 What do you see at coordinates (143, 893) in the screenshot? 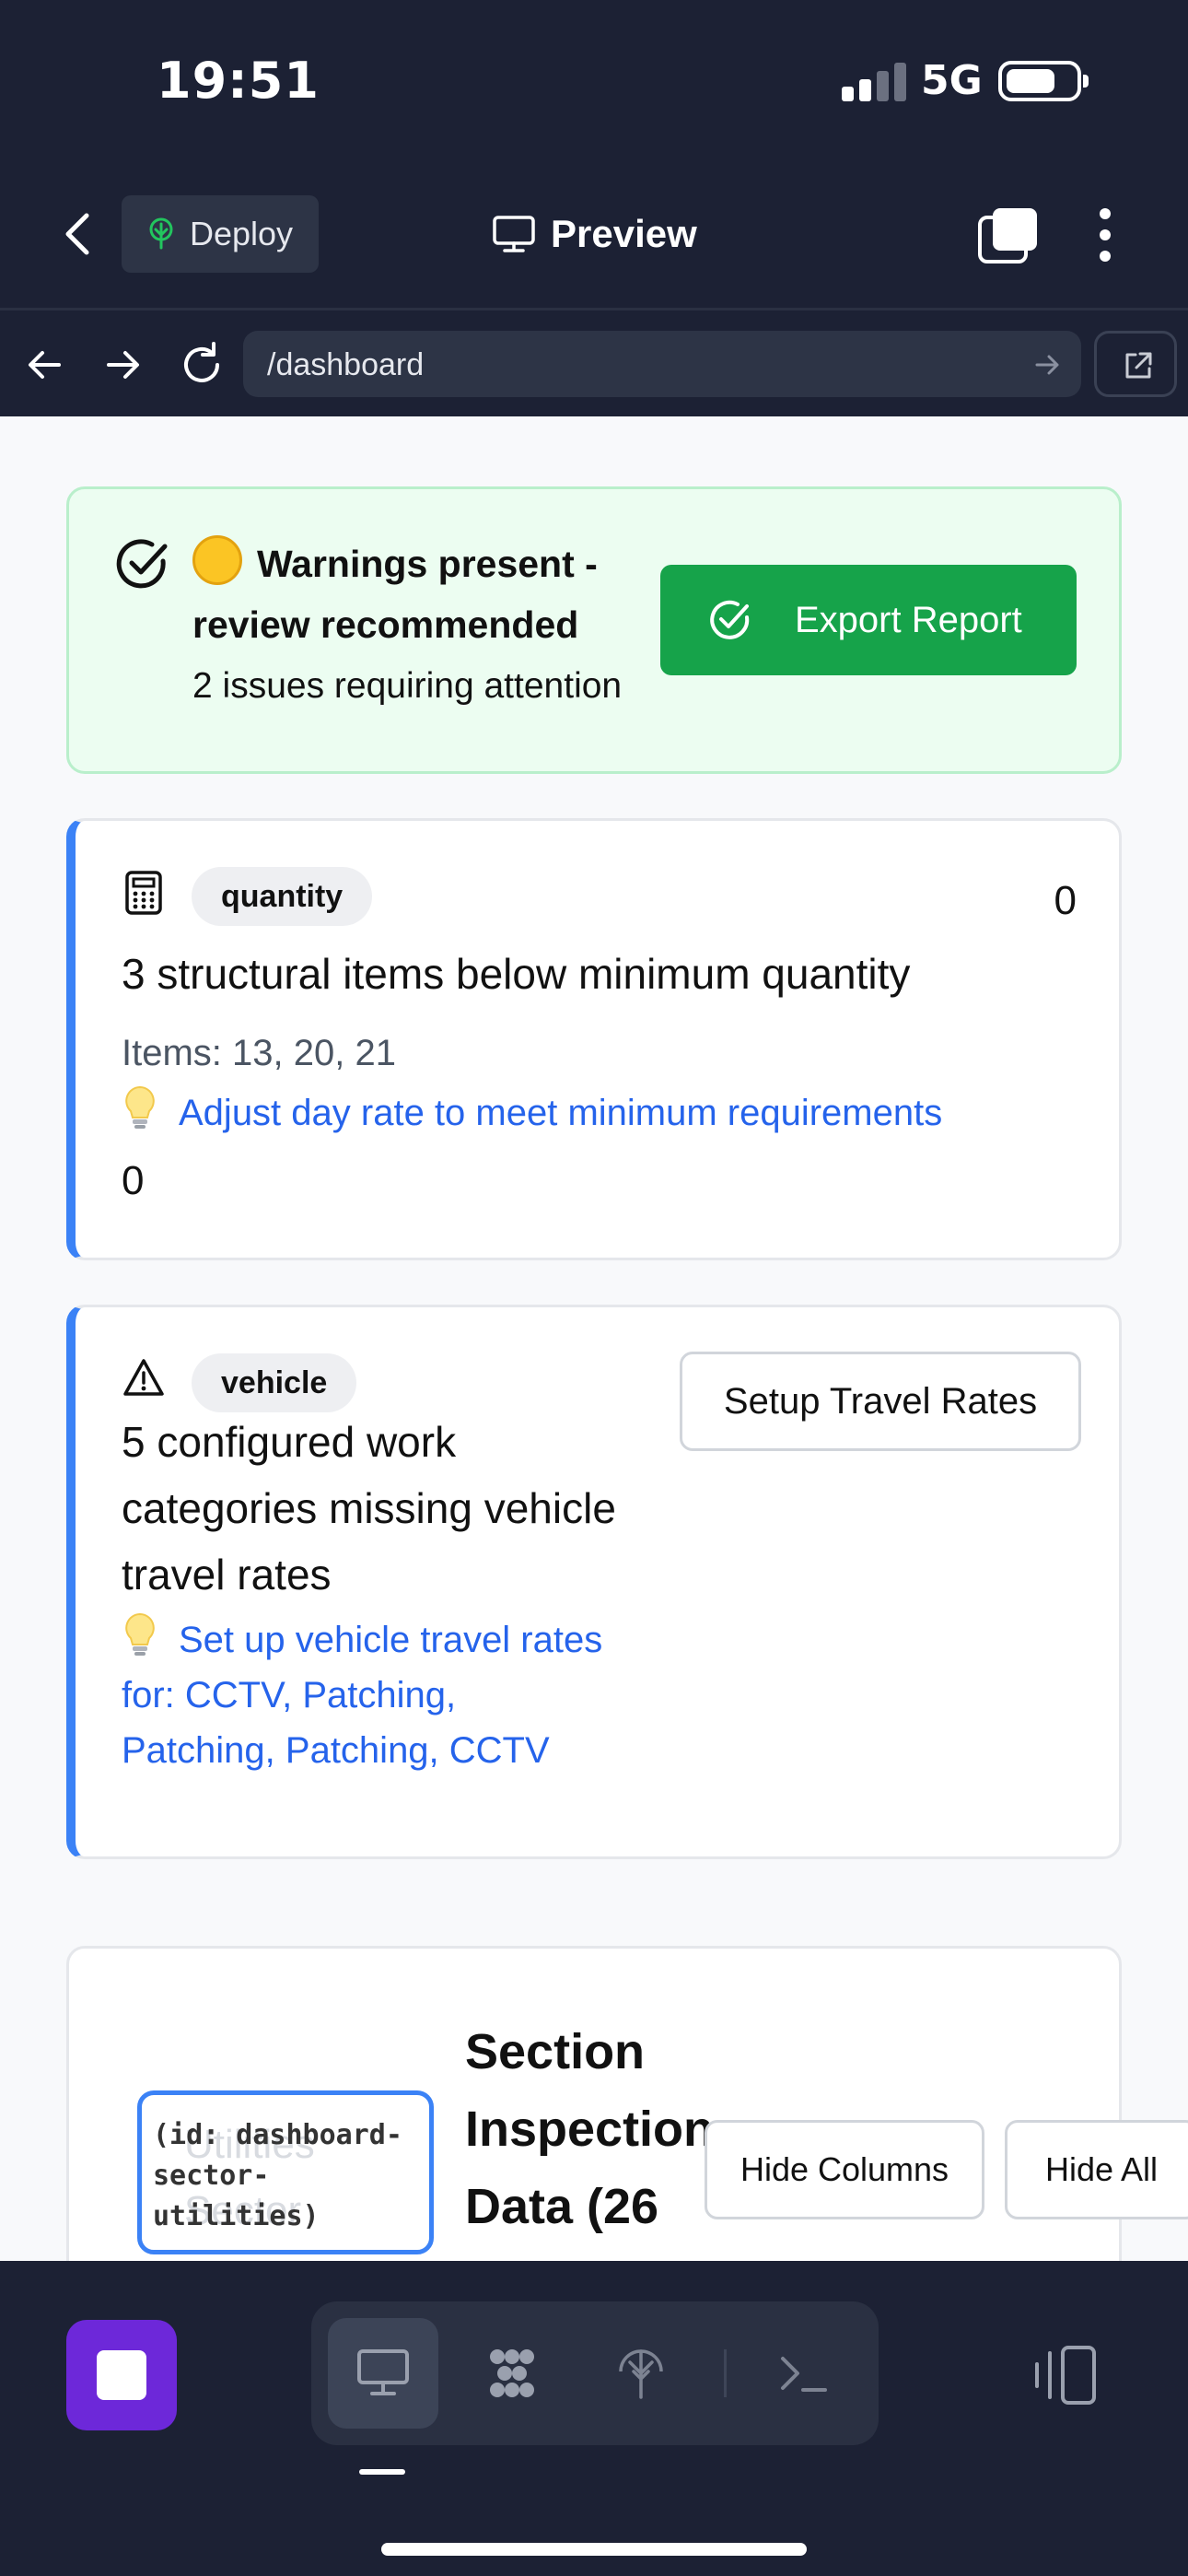
I see `calculator-icon` at bounding box center [143, 893].